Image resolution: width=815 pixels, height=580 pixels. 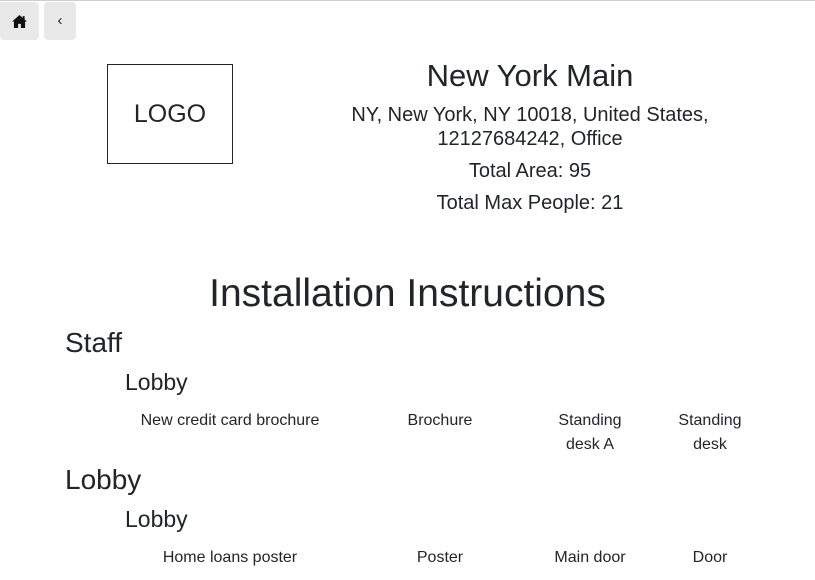 I want to click on chevron-left-icon: ‹, so click(x=60, y=20).